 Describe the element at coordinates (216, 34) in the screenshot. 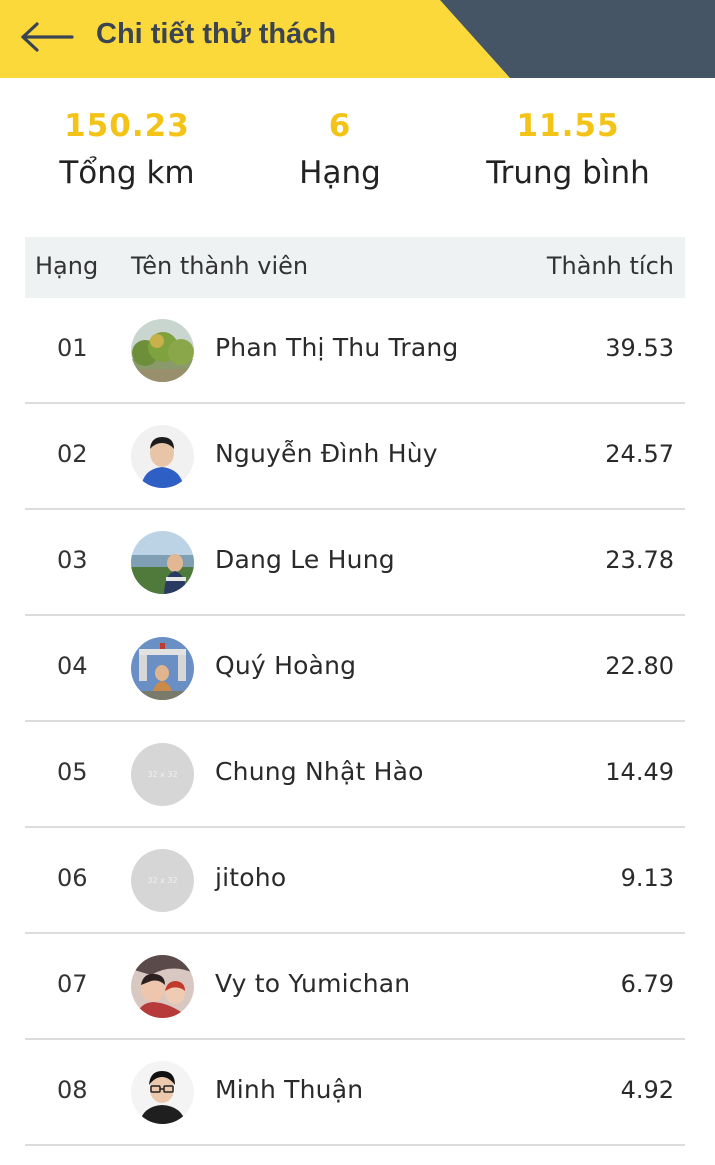

I see `page-title: Chi tiết thử thách` at that location.